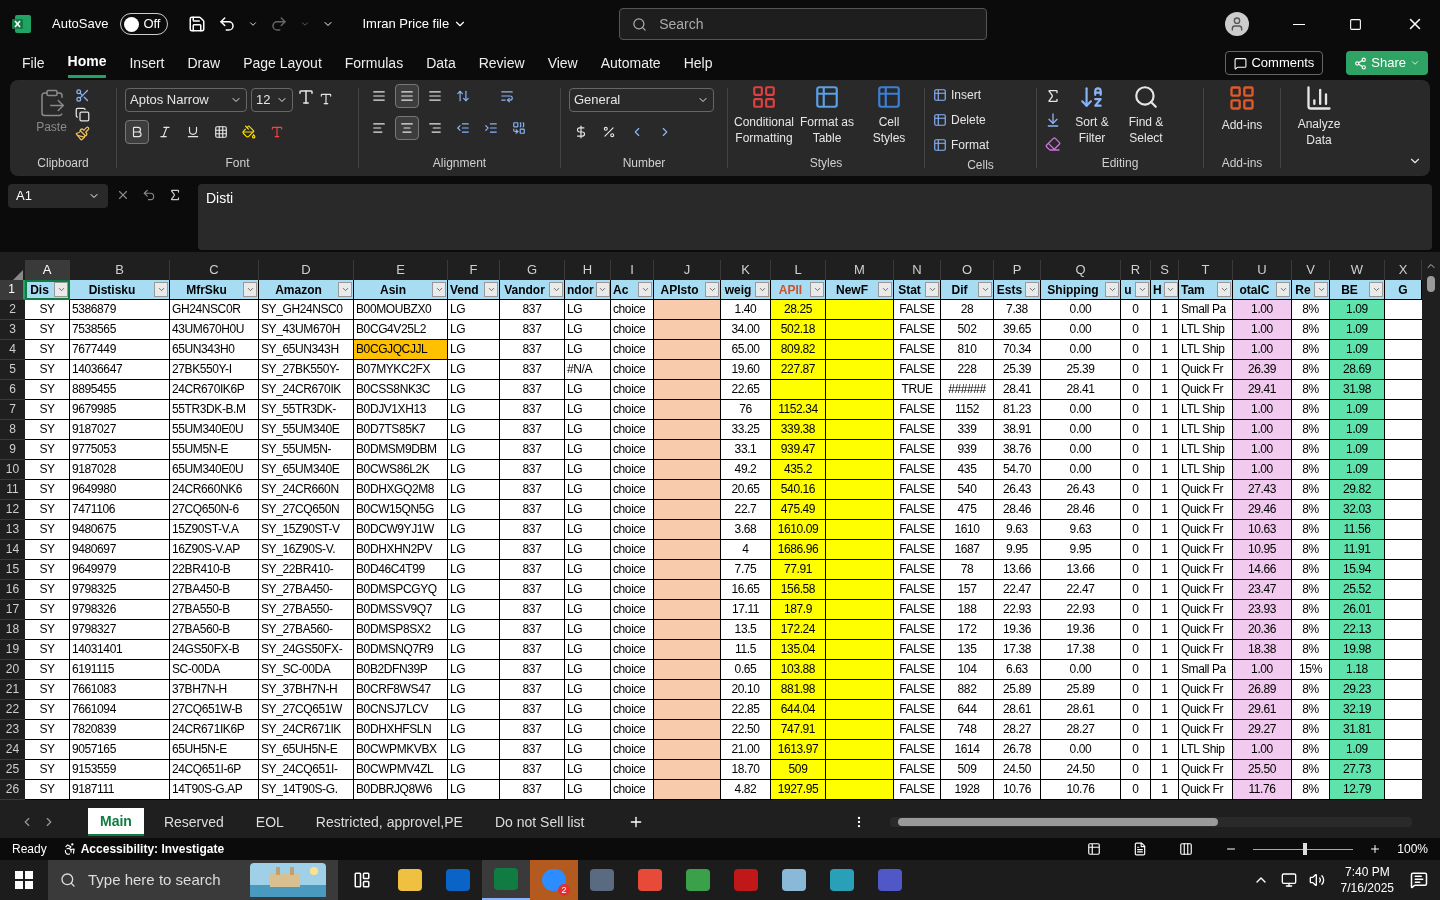 This screenshot has height=900, width=1440. What do you see at coordinates (186, 100) in the screenshot?
I see `font-family-dropdown: Aptos Narrow` at bounding box center [186, 100].